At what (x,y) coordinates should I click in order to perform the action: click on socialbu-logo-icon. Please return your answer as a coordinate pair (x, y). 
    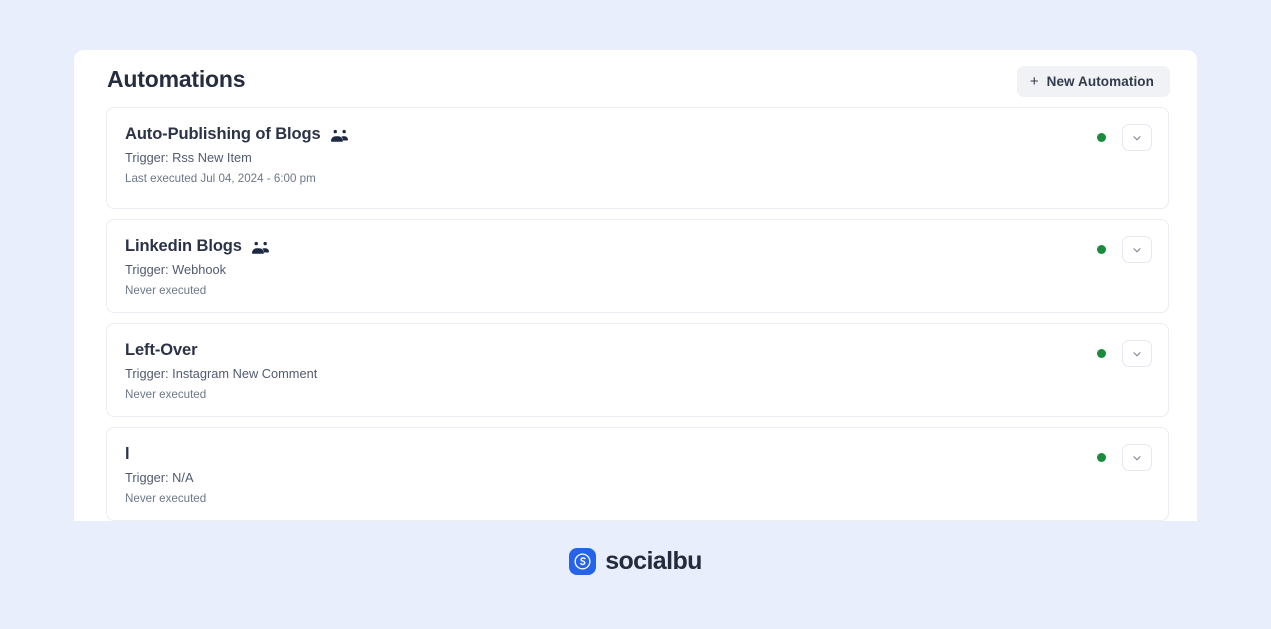
    Looking at the image, I should click on (583, 561).